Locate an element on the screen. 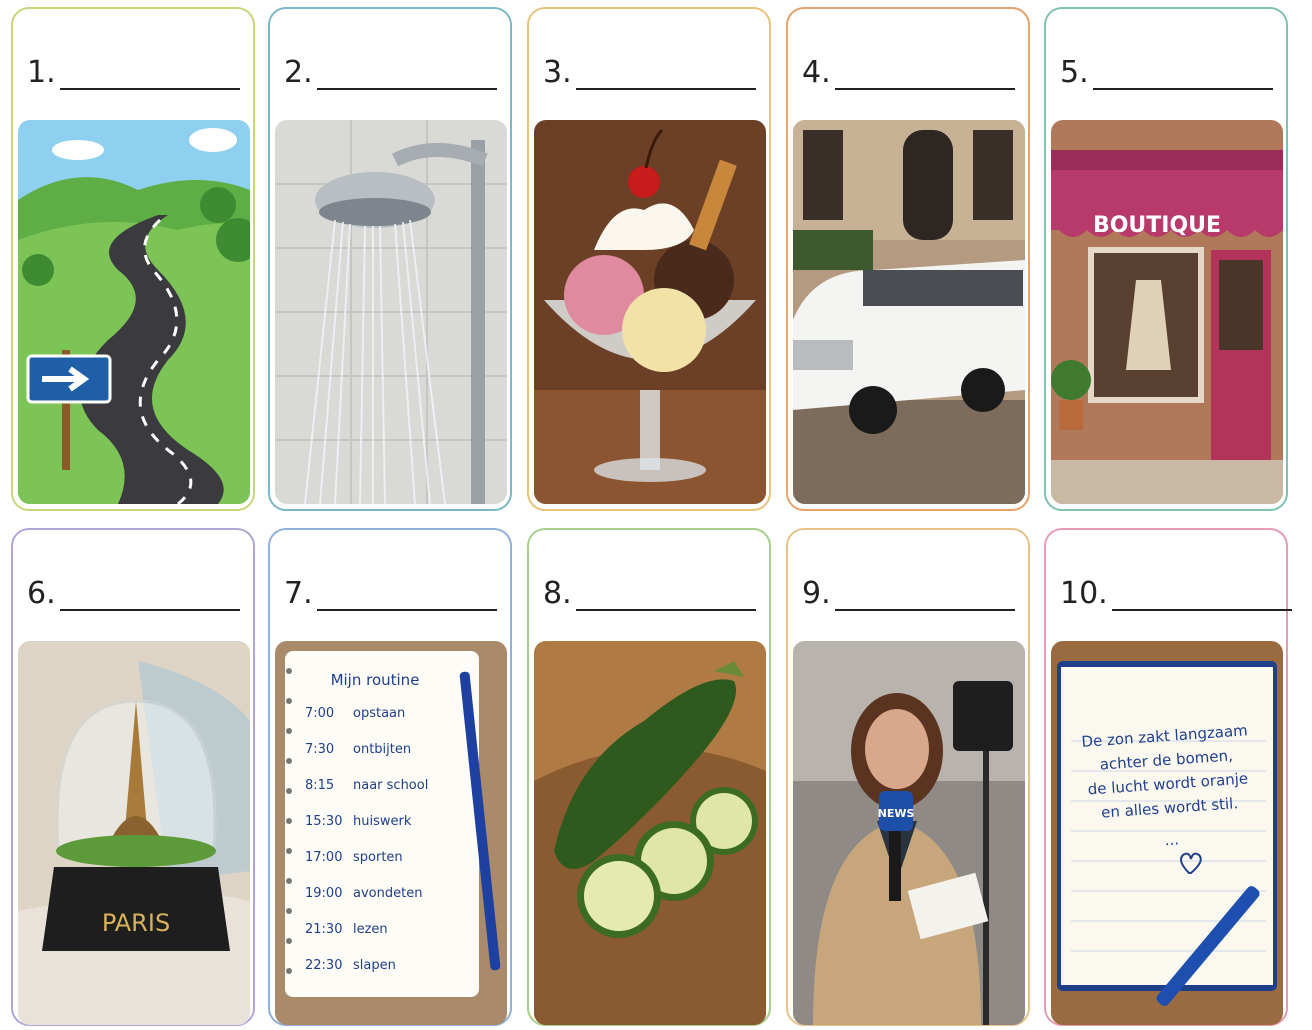 Image resolution: width=1312 pixels, height=1030 pixels. routine-task: lezen is located at coordinates (370, 929).